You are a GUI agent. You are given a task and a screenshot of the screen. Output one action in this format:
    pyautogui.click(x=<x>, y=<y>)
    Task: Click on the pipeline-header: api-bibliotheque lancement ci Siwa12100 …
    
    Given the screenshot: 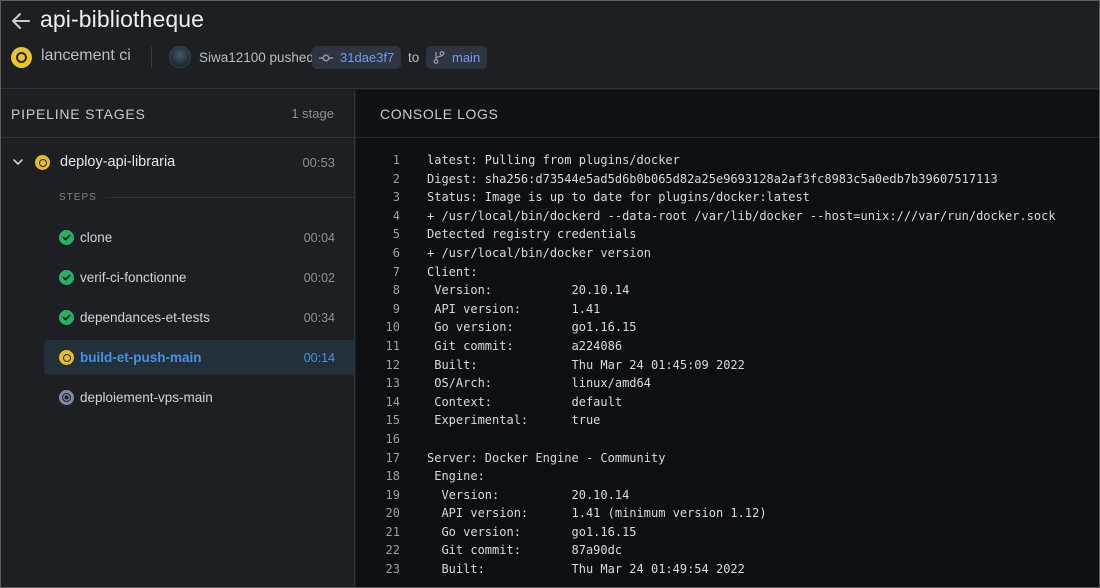 What is the action you would take?
    pyautogui.click(x=550, y=45)
    